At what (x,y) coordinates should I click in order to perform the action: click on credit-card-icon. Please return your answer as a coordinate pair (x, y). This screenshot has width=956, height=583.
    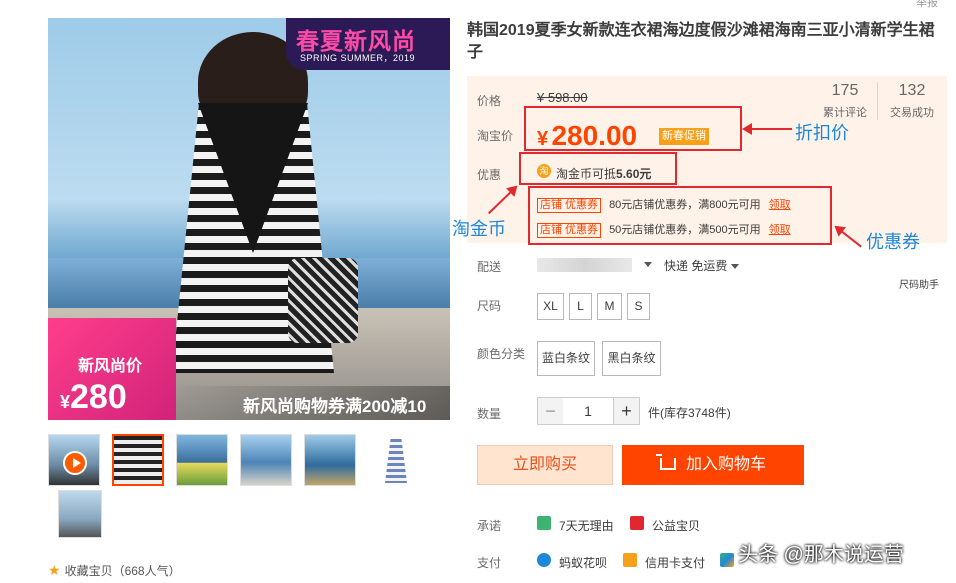
    Looking at the image, I should click on (630, 560).